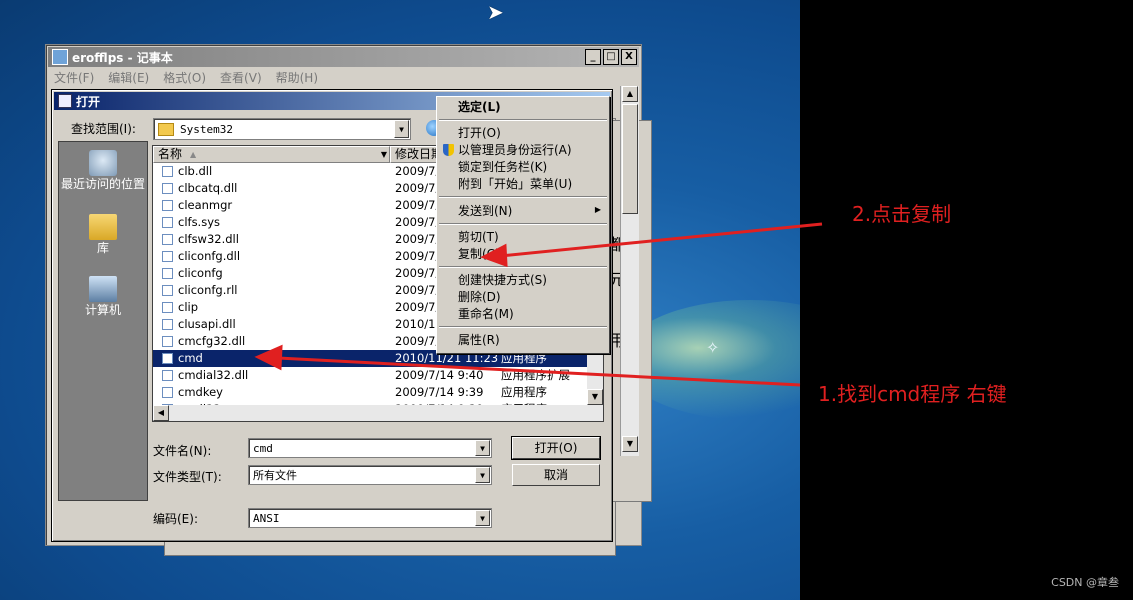 This screenshot has height=600, width=1133. Describe the element at coordinates (661, 240) in the screenshot. I see `arrow-step2` at that location.